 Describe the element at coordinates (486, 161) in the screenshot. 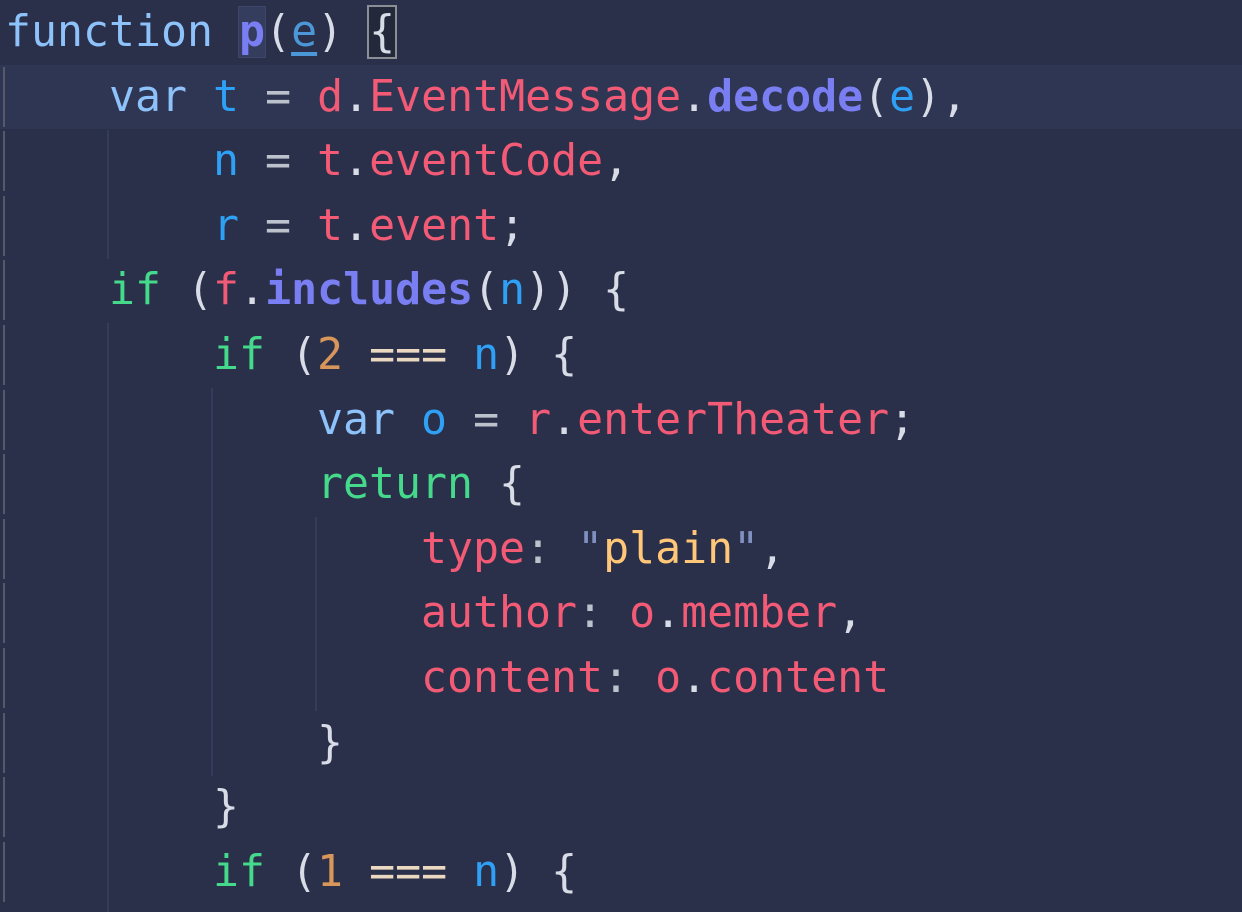

I see `code-token: eventCode` at that location.